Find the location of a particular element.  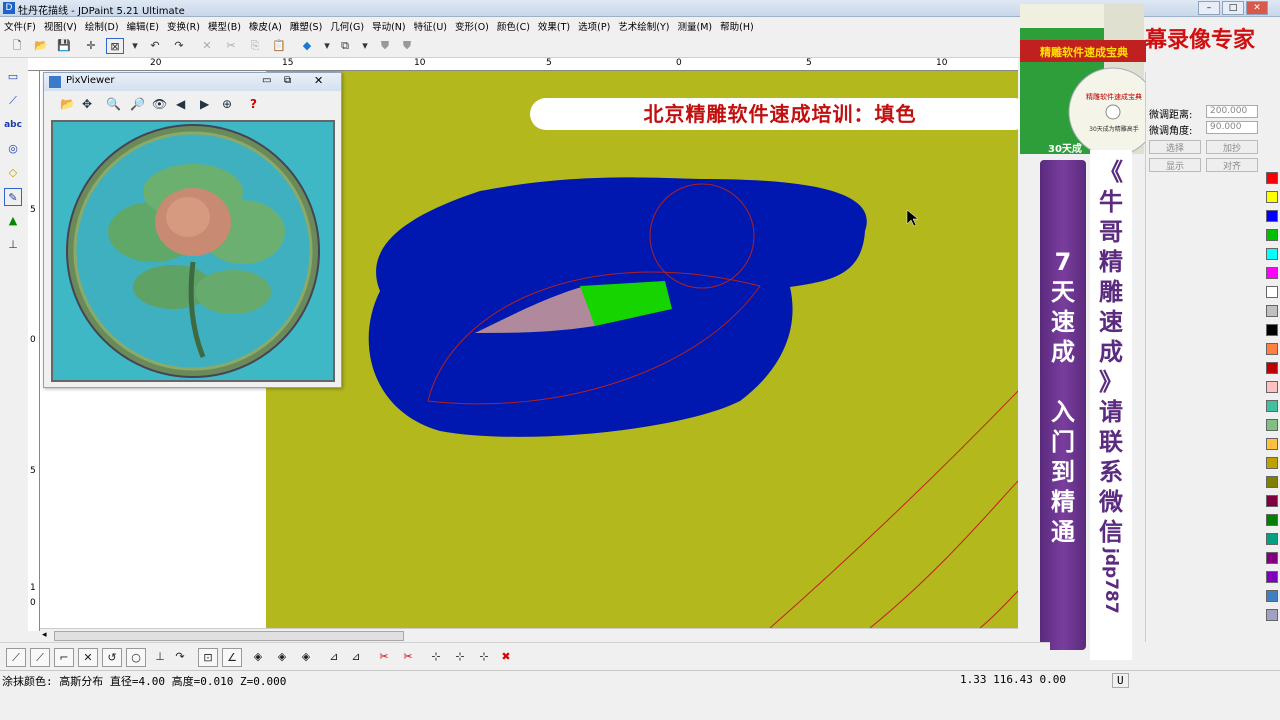

zoom-out-icon: 🔎 is located at coordinates (137, 104).